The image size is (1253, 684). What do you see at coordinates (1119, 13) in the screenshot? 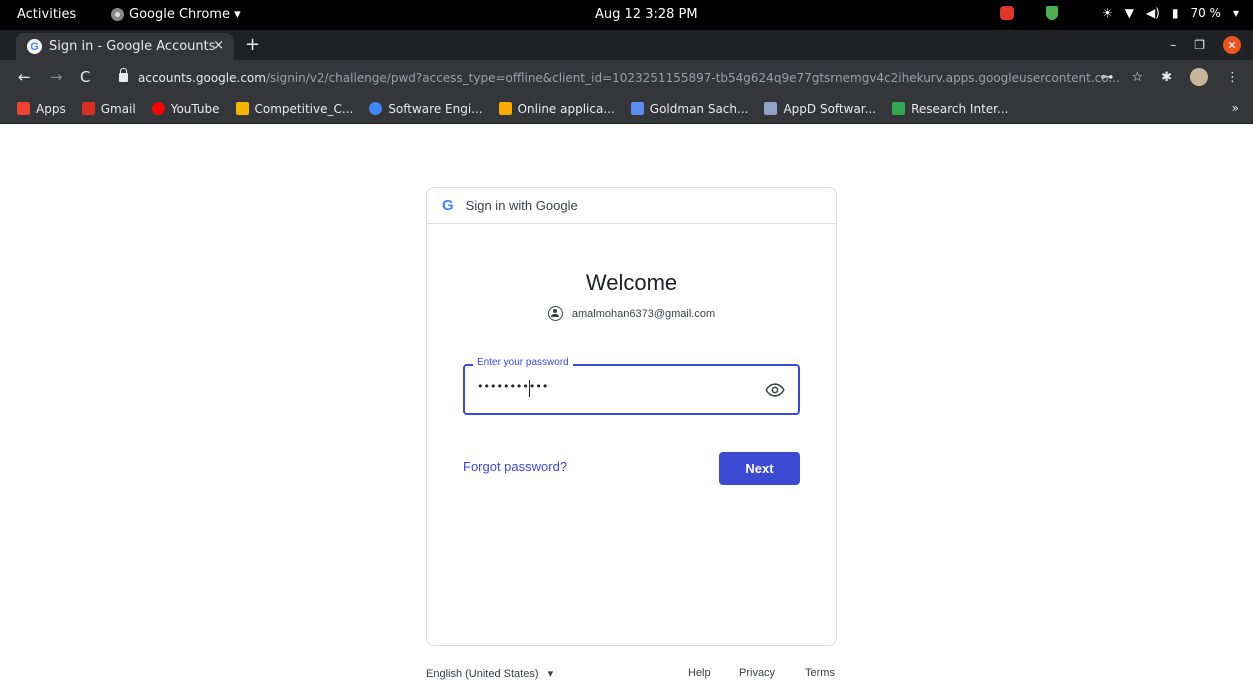
I see `system-tray: ☀ ▼ ◀) ▮ 70 % ▾` at bounding box center [1119, 13].